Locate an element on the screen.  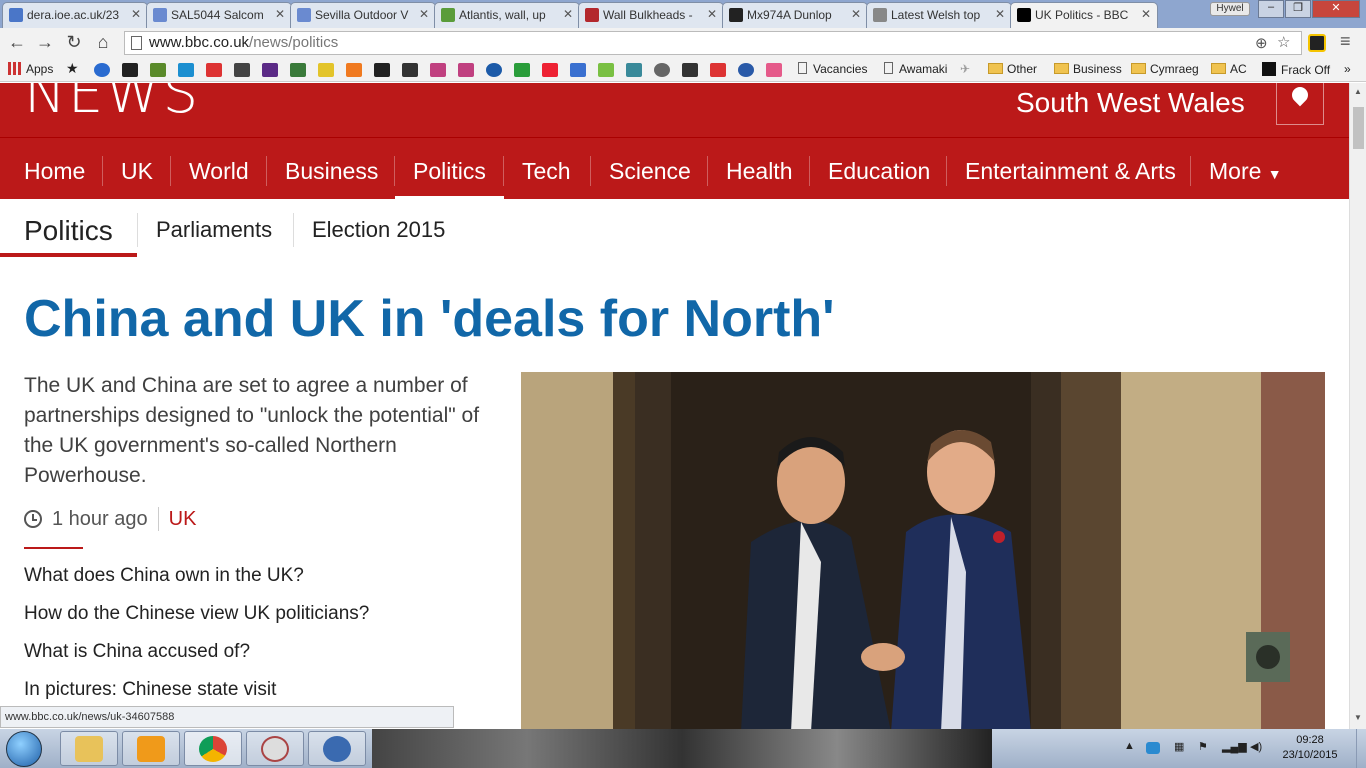
nav-politics: Politics is located at coordinates (449, 179).